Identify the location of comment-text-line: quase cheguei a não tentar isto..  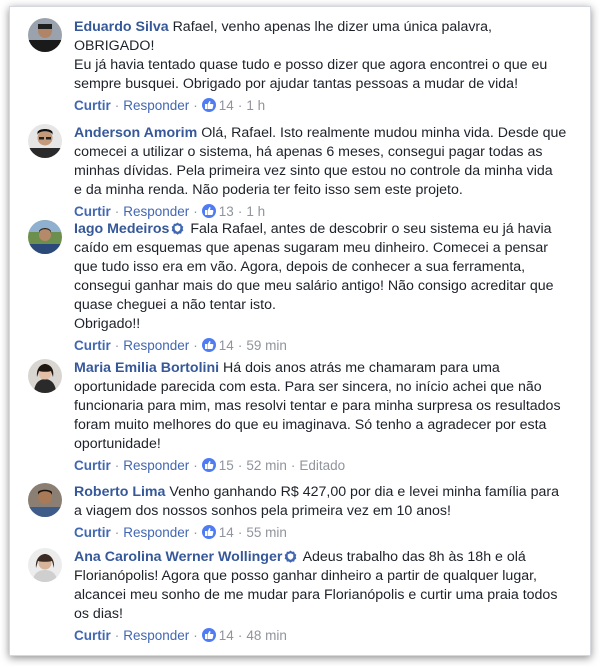
(175, 305).